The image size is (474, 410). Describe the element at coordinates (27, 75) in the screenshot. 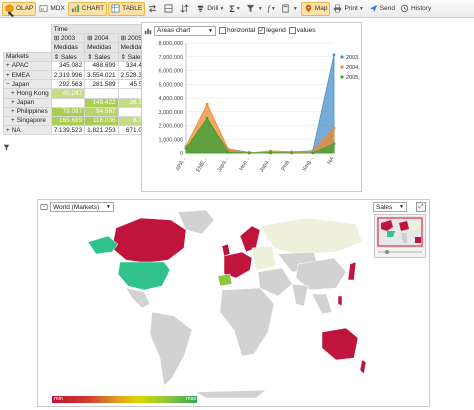

I see `row-header-member: + EMEA` at that location.